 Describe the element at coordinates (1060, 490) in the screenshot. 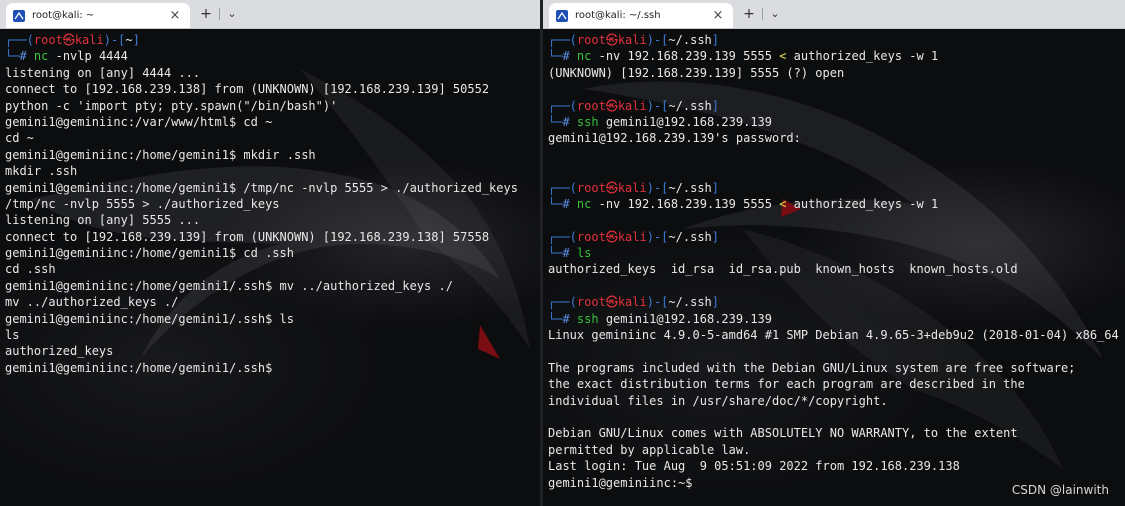

I see `watermark-label: CSDN @lainwith` at that location.